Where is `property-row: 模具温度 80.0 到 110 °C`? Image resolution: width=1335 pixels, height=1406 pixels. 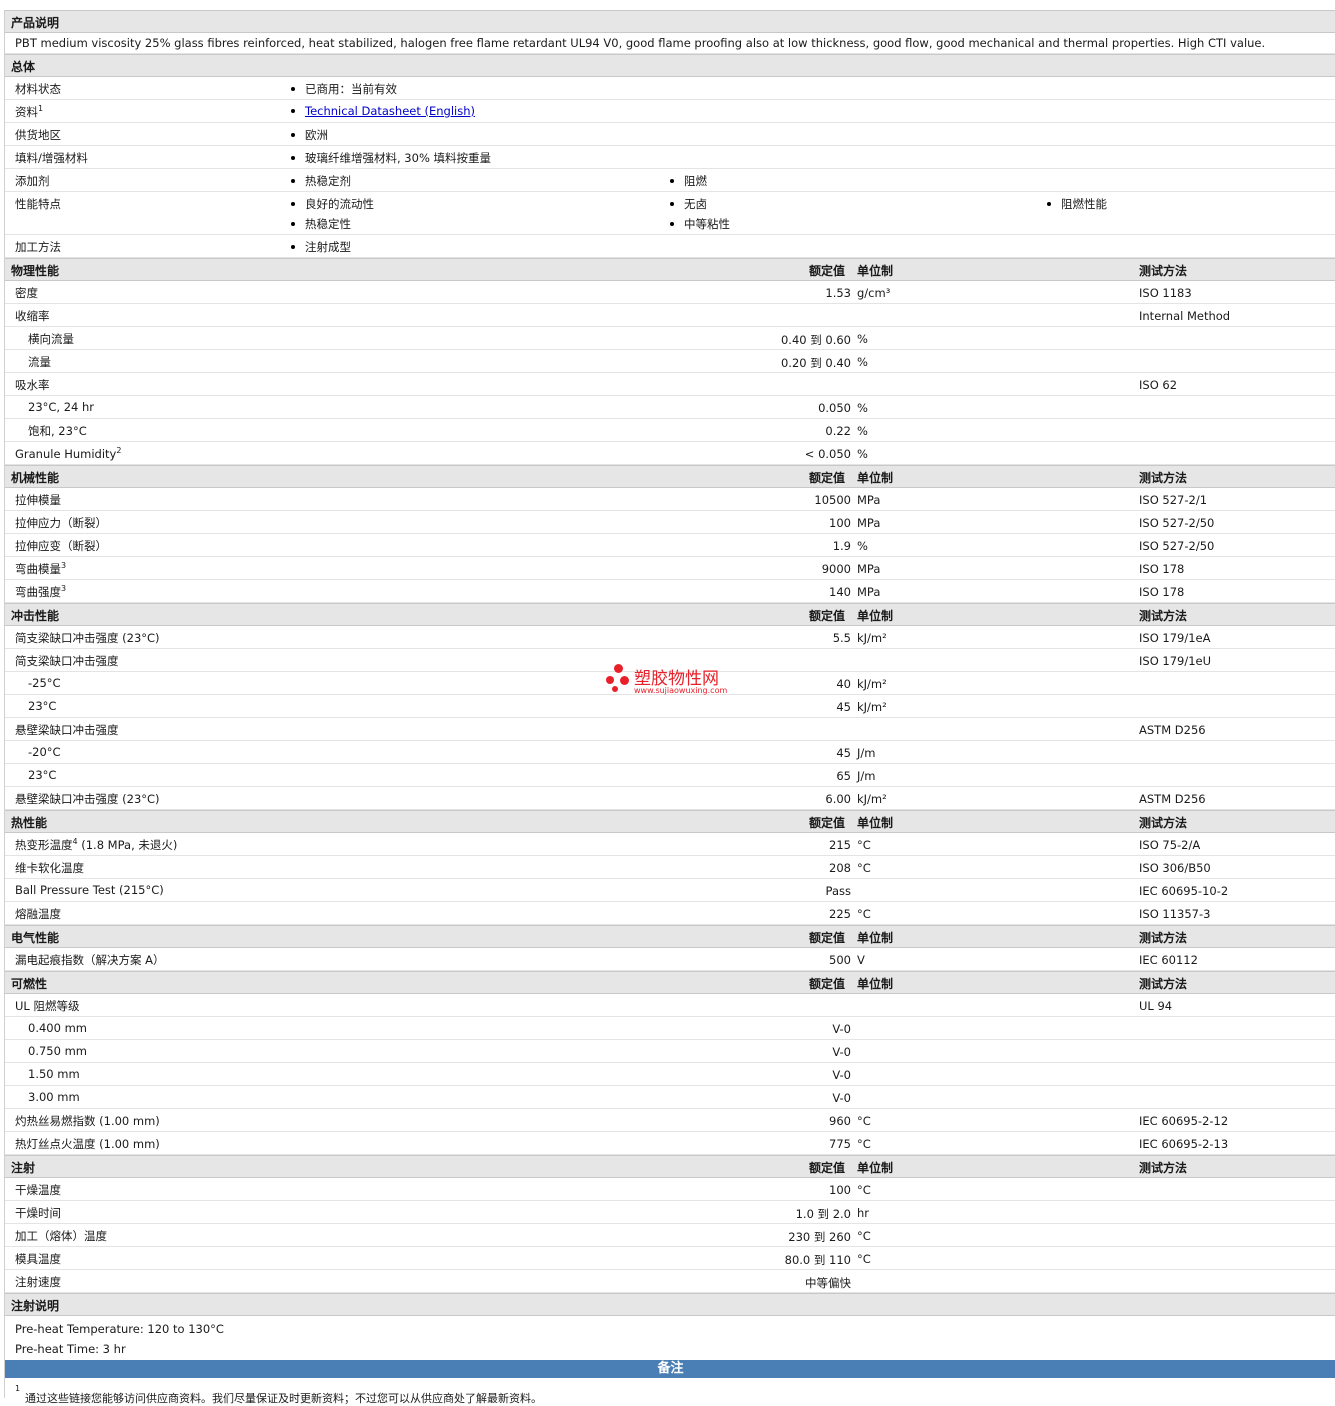 property-row: 模具温度 80.0 到 110 °C is located at coordinates (670, 1258).